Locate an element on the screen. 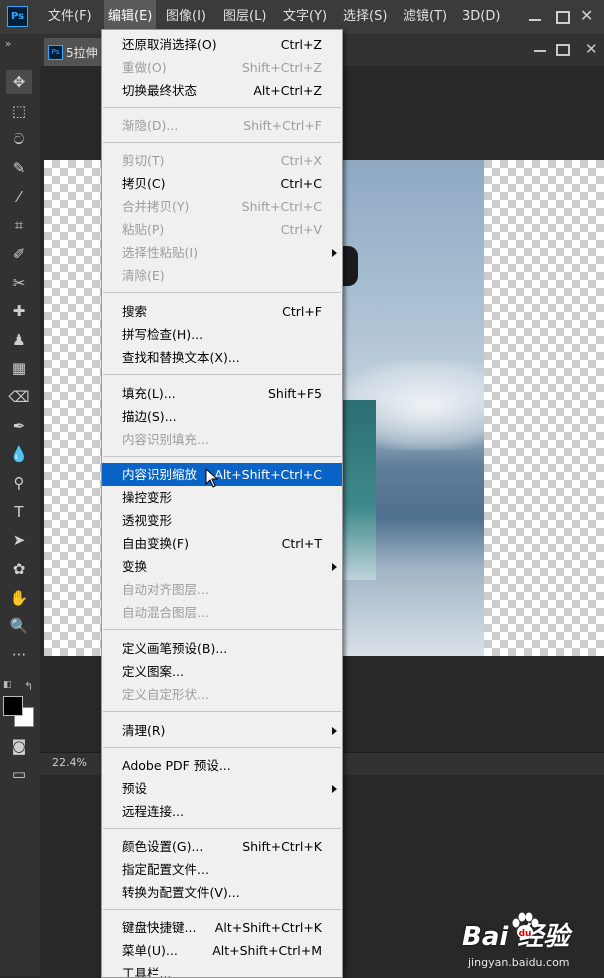  menu-item-fill: 填充(L)... Shift+F5 is located at coordinates (222, 393).